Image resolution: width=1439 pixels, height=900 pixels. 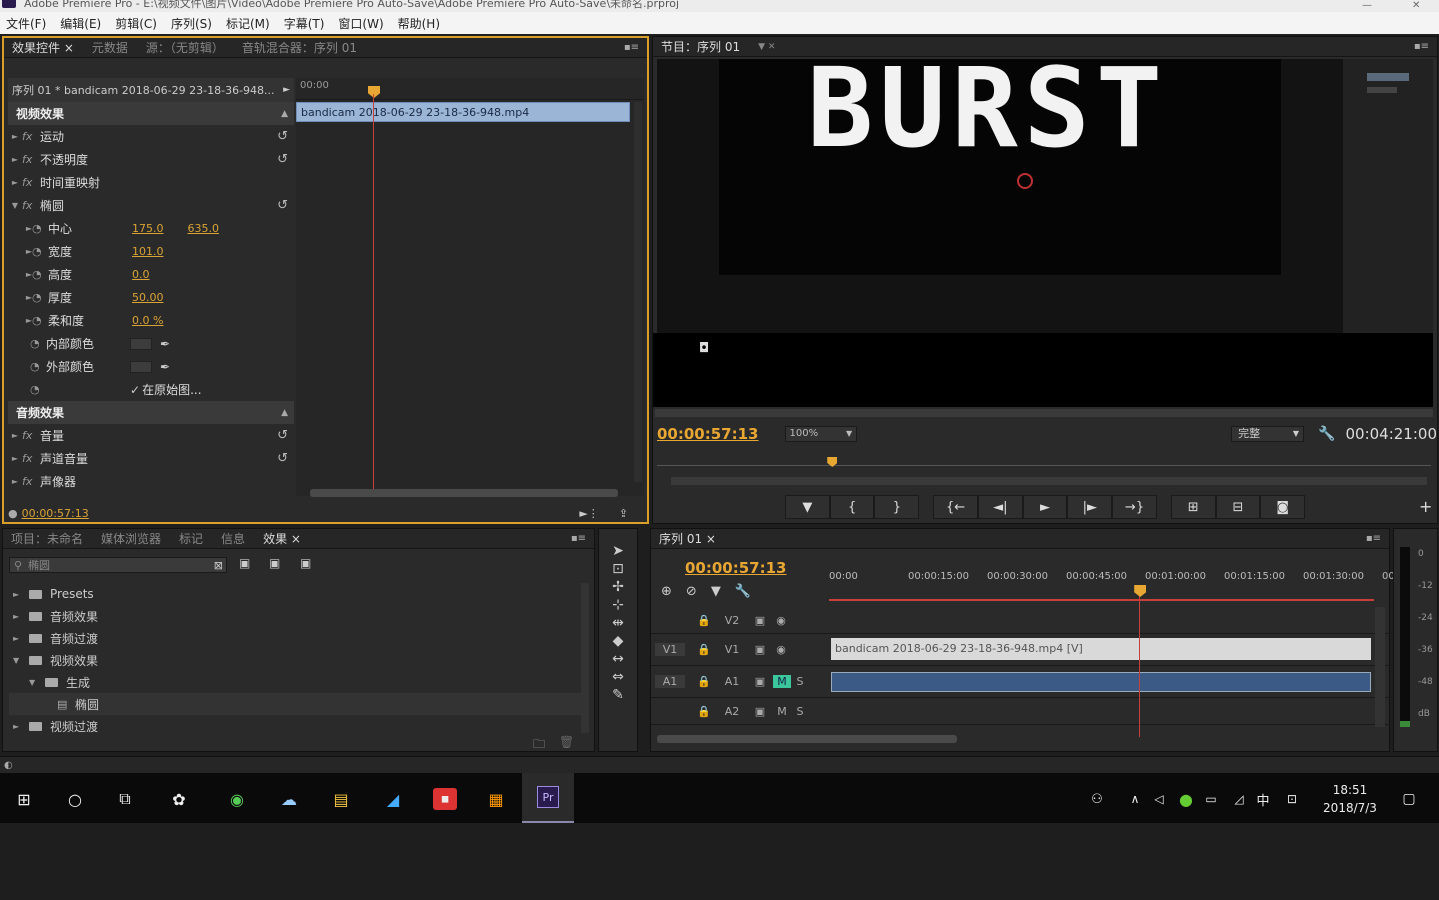 What do you see at coordinates (204, 228) in the screenshot?
I see `property-value-2: 635.0` at bounding box center [204, 228].